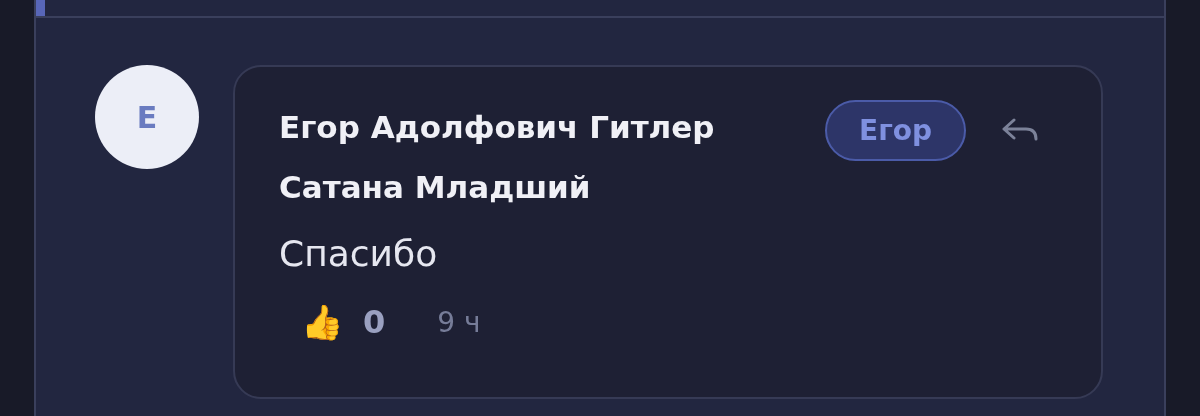 The width and height of the screenshot is (1200, 416). Describe the element at coordinates (497, 157) in the screenshot. I see `author-name: Егор Адолфович Гитлер Сатана Младший` at that location.